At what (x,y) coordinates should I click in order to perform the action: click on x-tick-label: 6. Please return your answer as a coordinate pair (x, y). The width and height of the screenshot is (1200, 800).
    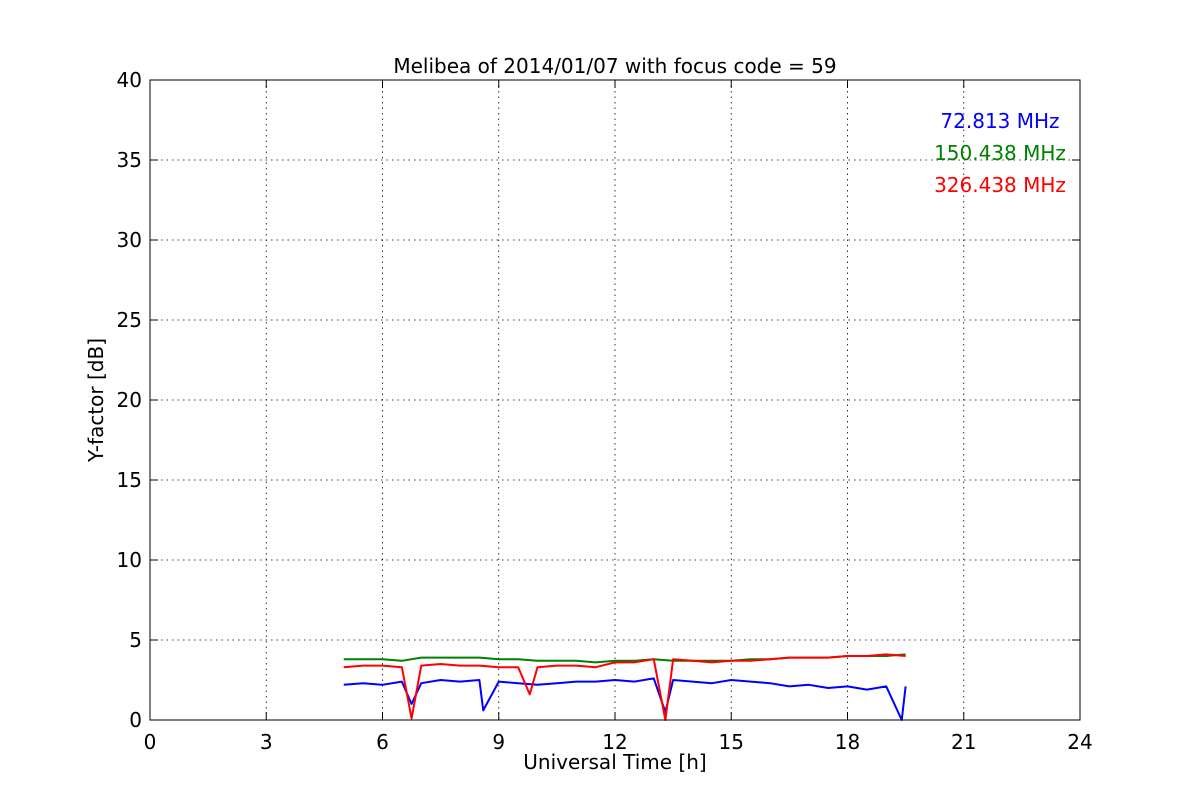
    Looking at the image, I should click on (382, 742).